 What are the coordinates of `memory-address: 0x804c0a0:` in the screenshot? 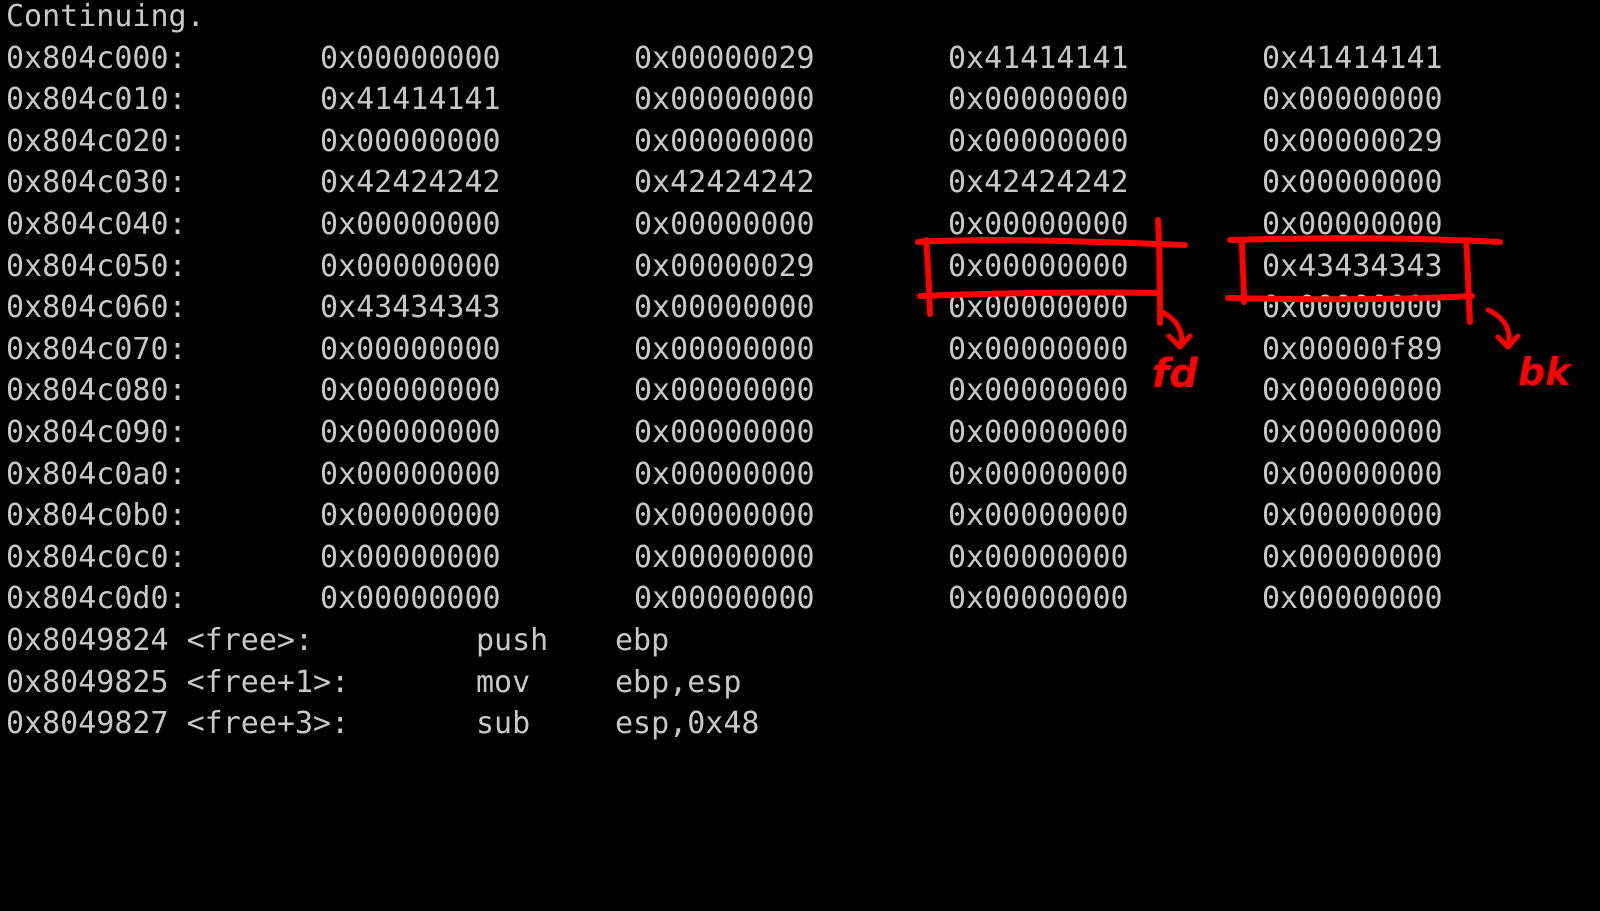 It's located at (96, 474).